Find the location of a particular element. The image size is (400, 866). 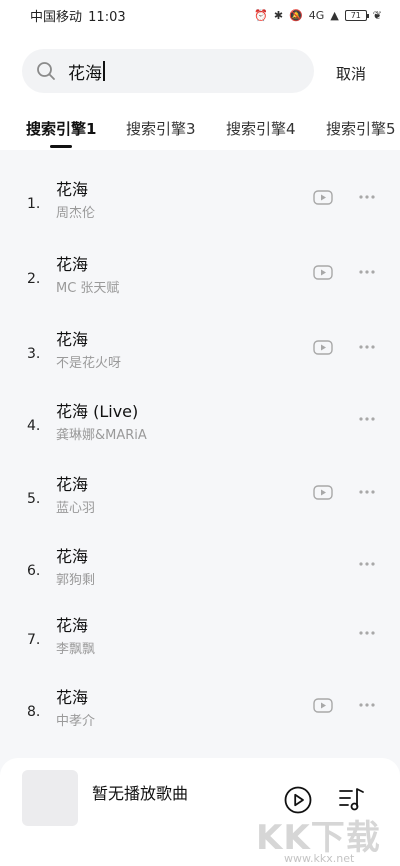

tab-engine-5: 搜索引擎5 is located at coordinates (361, 128).